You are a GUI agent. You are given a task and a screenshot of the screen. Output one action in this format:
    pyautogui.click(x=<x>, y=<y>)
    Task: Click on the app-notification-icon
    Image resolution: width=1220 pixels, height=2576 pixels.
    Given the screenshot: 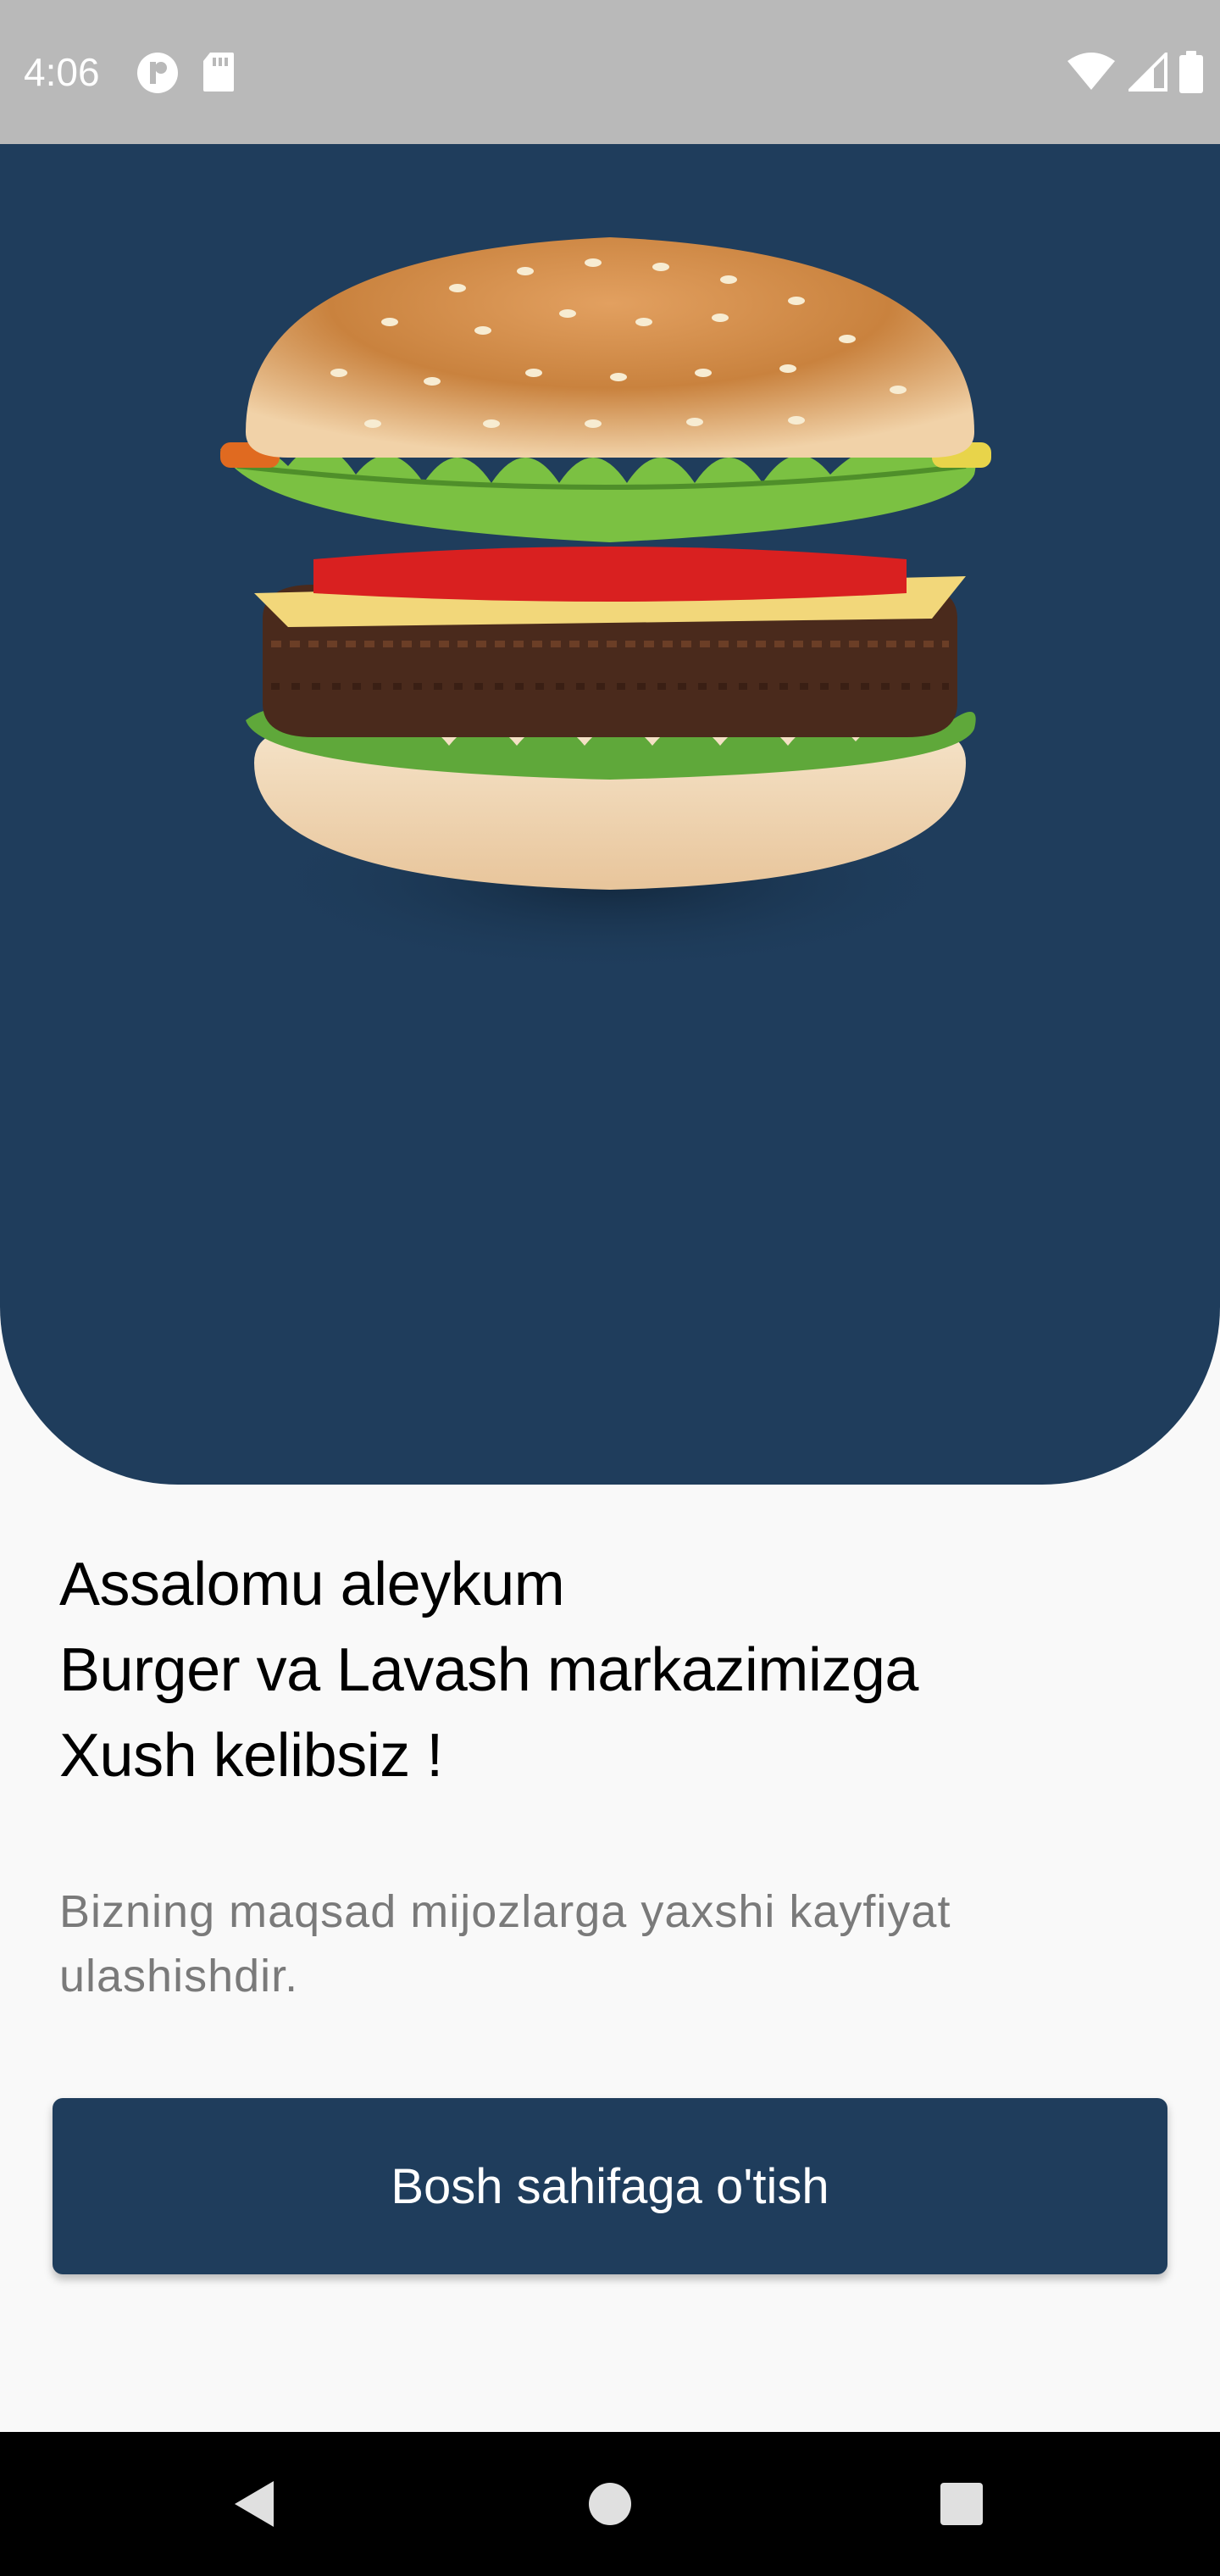 What is the action you would take?
    pyautogui.click(x=158, y=74)
    